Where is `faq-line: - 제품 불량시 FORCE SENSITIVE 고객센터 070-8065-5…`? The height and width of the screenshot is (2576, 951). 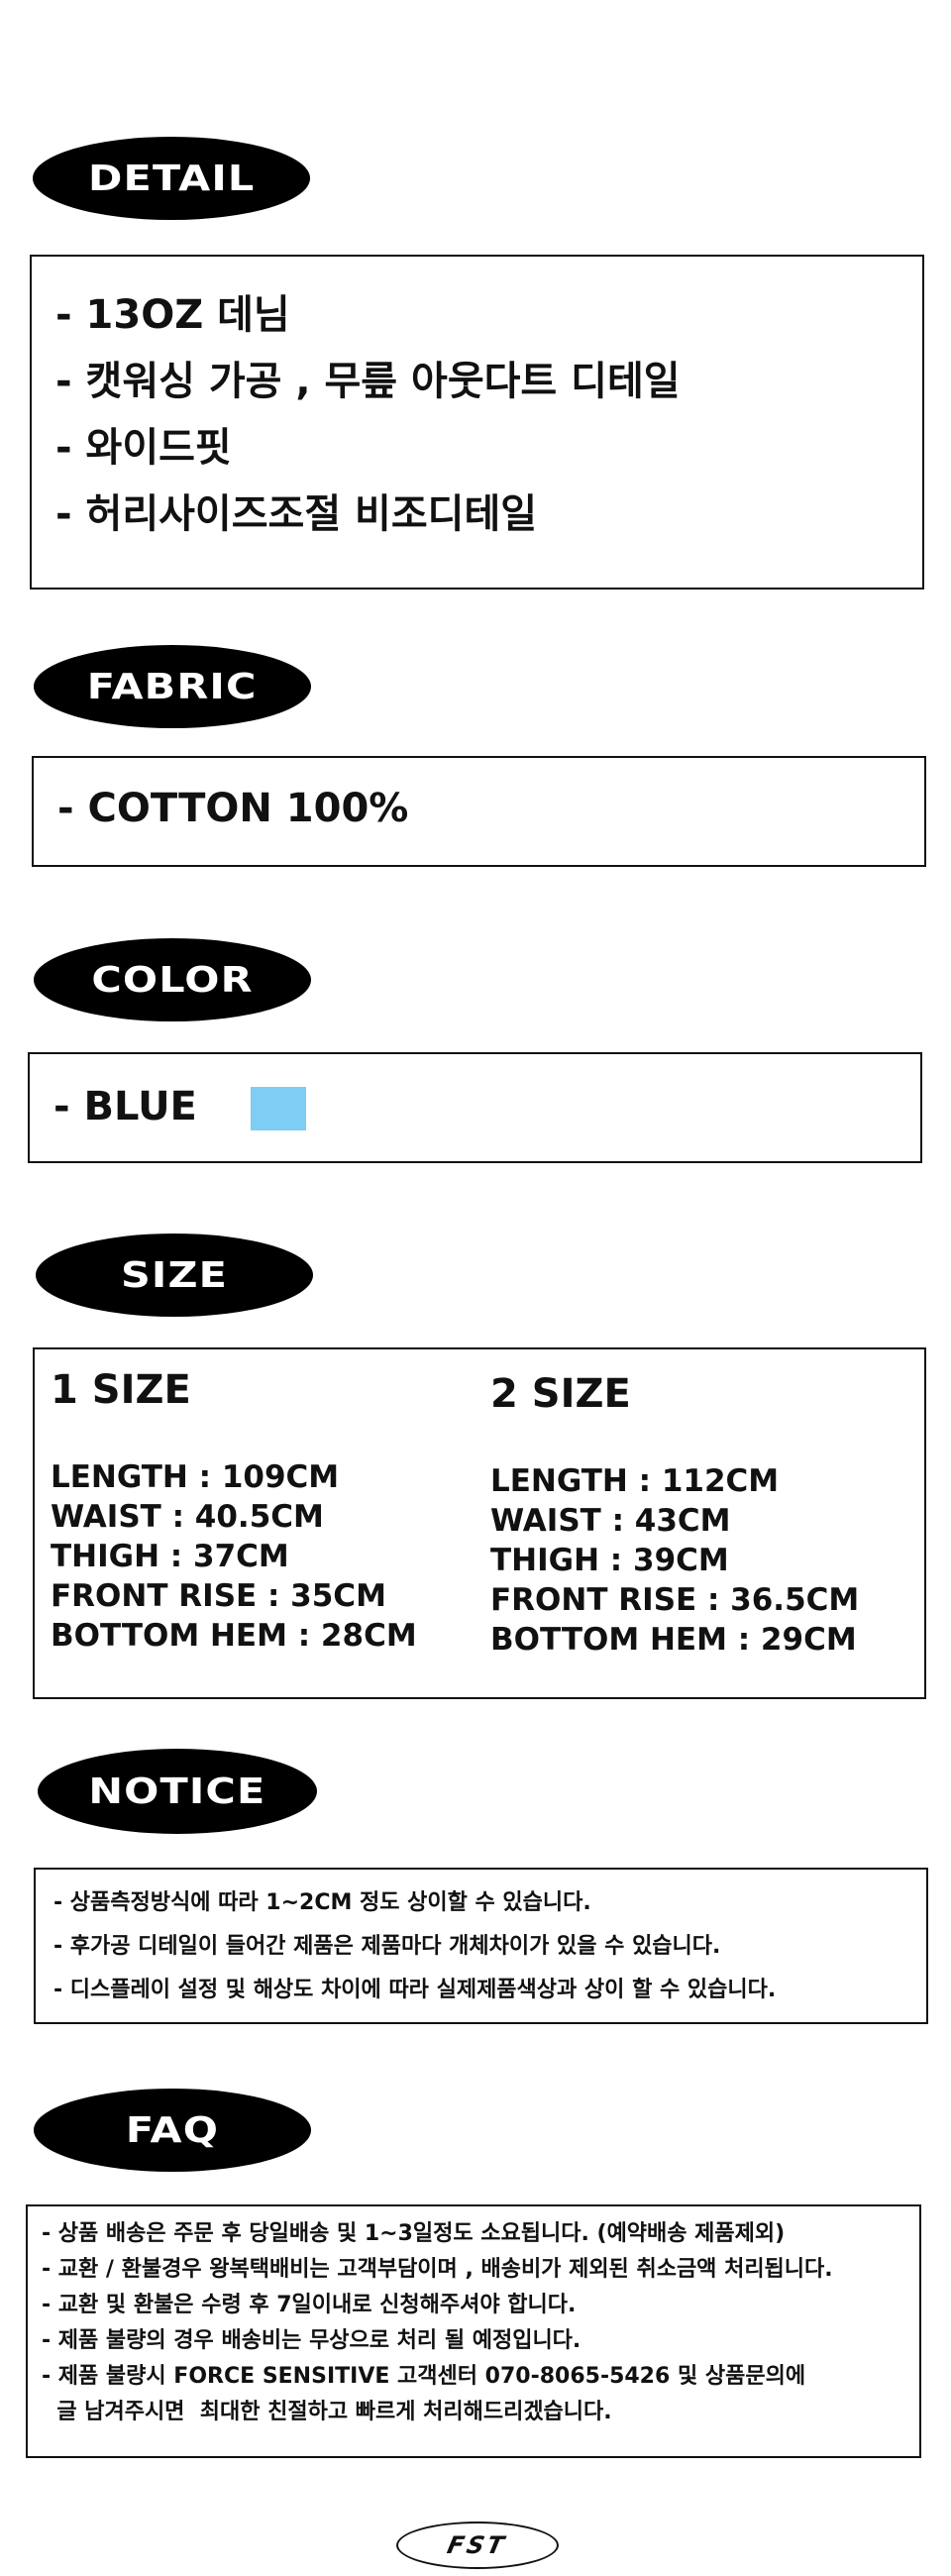
faq-line: - 제품 불량시 FORCE SENSITIVE 고객센터 070-8065-5… is located at coordinates (424, 2377).